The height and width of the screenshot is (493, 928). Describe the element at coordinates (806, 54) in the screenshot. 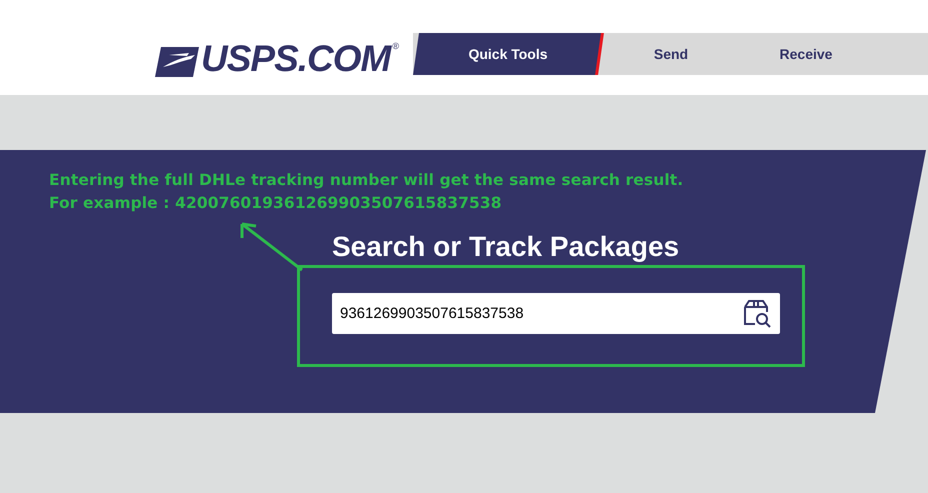

I see `nav-tab: Receive` at that location.